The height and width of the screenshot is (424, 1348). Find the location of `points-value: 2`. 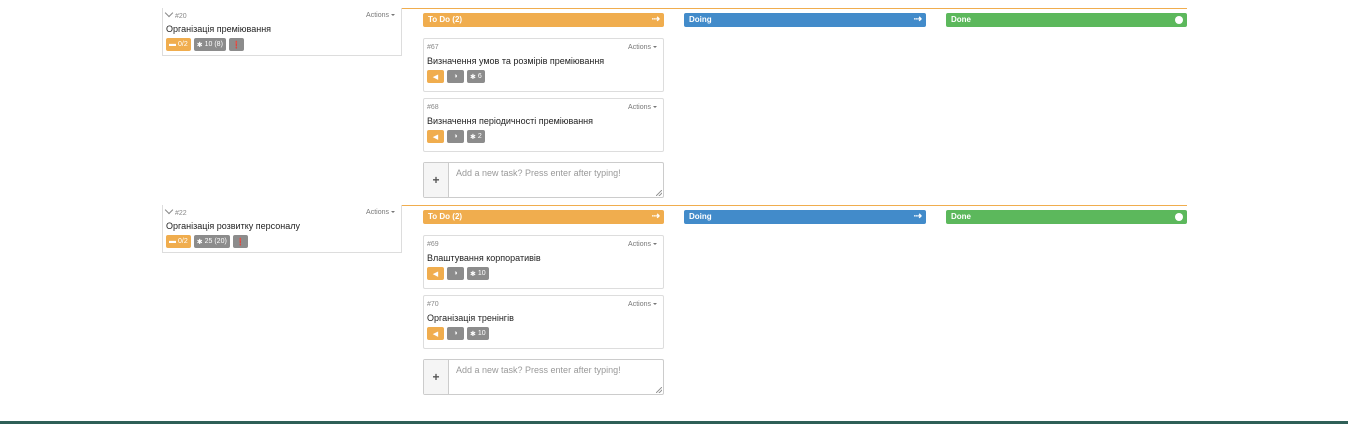

points-value: 2 is located at coordinates (479, 136).